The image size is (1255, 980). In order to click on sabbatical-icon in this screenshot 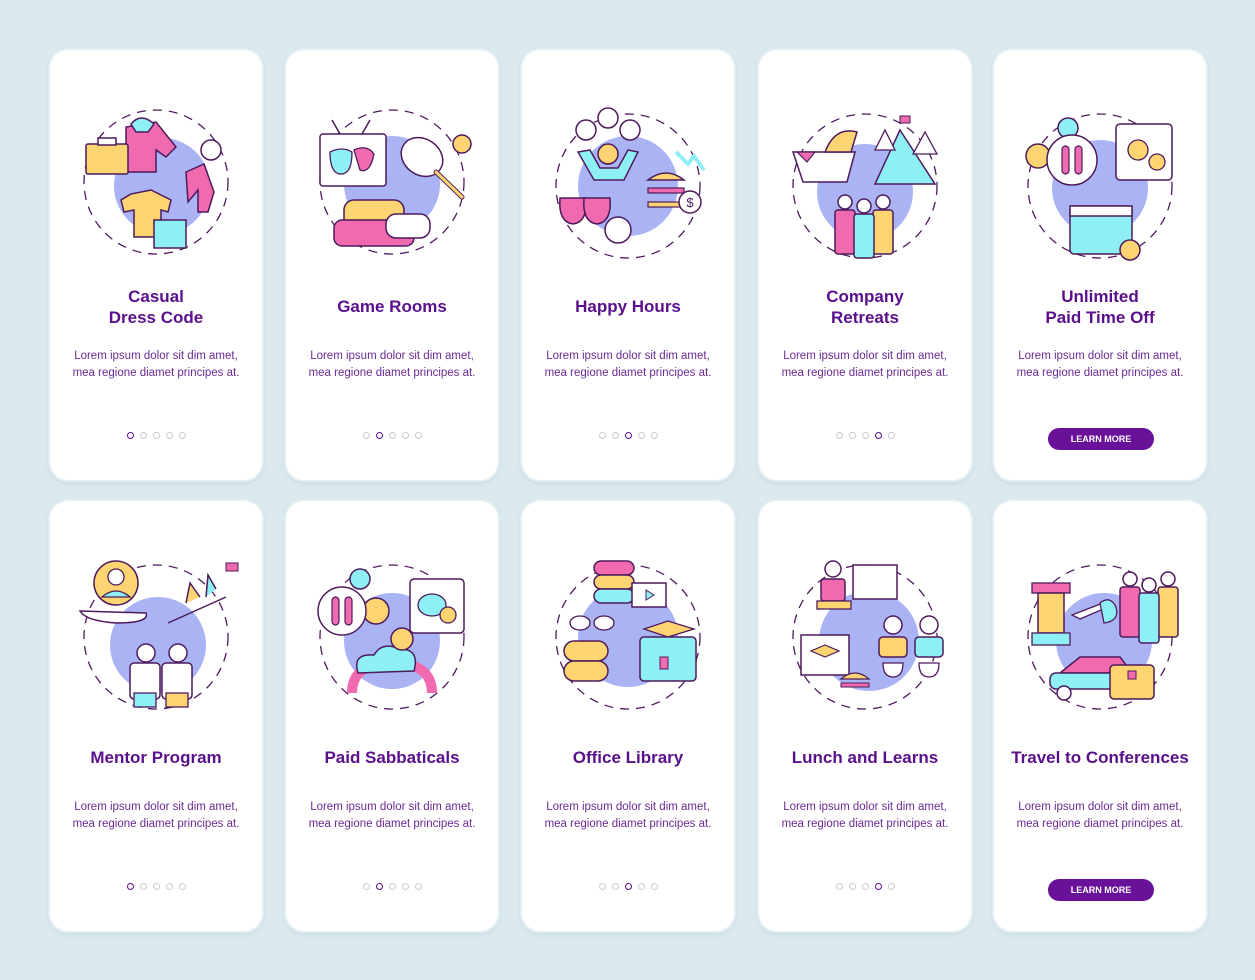, I will do `click(391, 637)`.